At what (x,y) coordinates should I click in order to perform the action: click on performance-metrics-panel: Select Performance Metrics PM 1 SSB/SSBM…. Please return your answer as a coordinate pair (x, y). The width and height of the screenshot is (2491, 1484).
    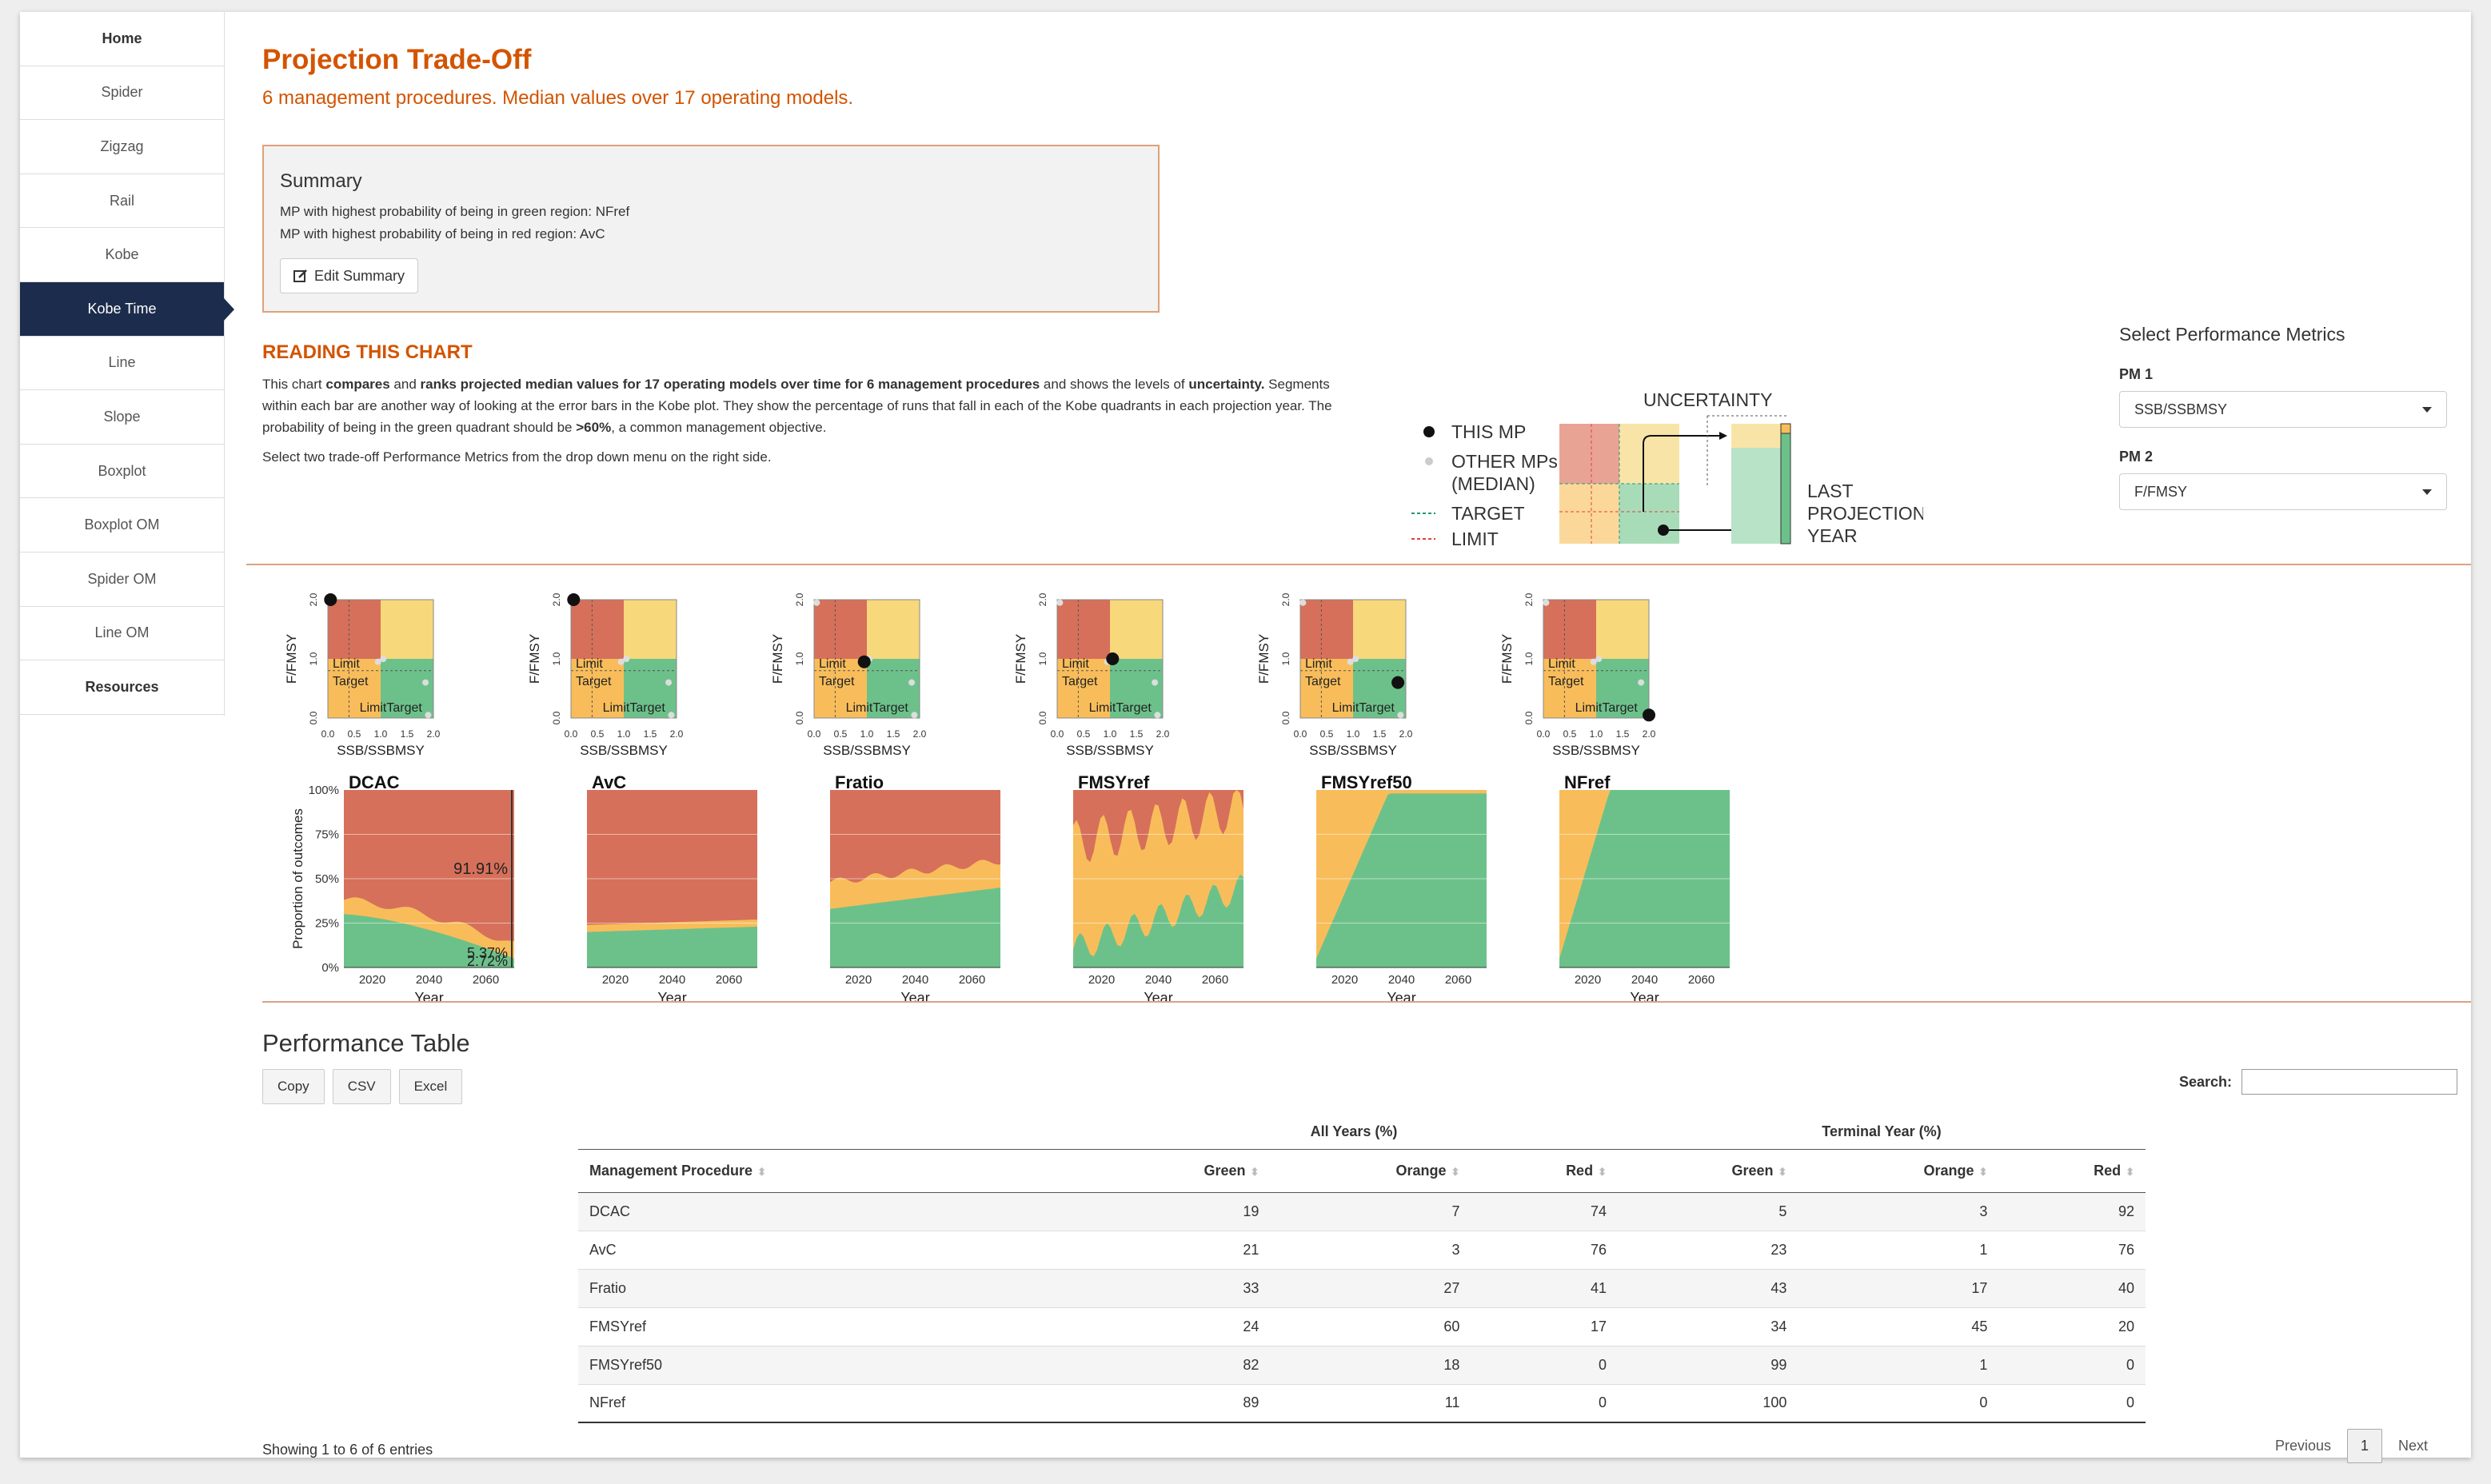
    Looking at the image, I should click on (2283, 417).